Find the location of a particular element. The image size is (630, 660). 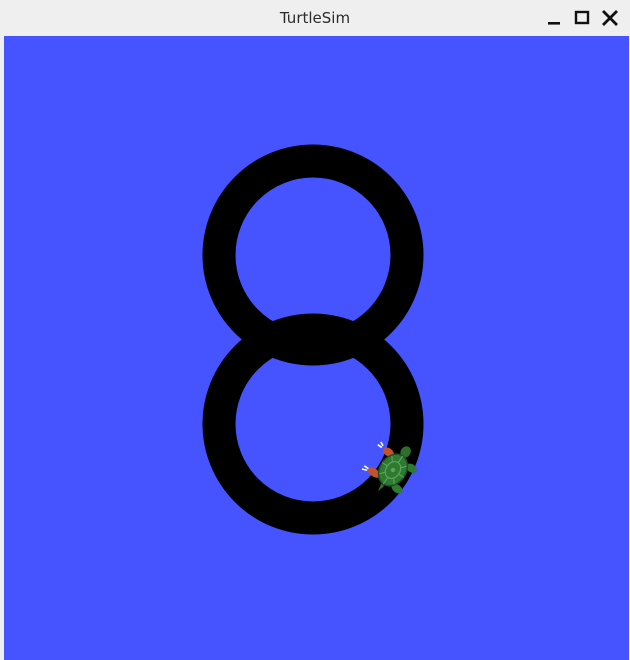

maximize-icon is located at coordinates (582, 17).